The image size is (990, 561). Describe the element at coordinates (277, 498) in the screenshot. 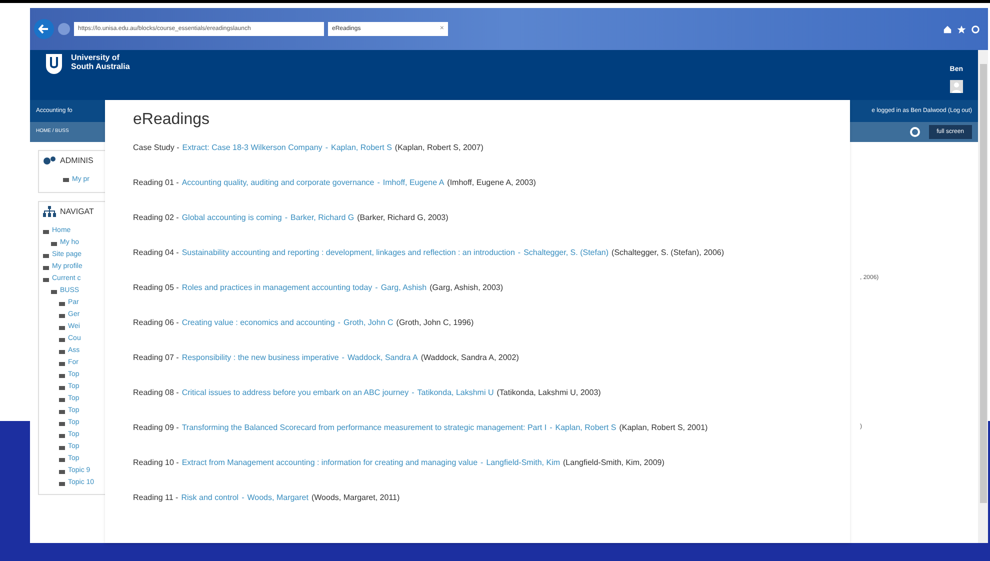

I see `author-link: Woods, Margaret` at that location.